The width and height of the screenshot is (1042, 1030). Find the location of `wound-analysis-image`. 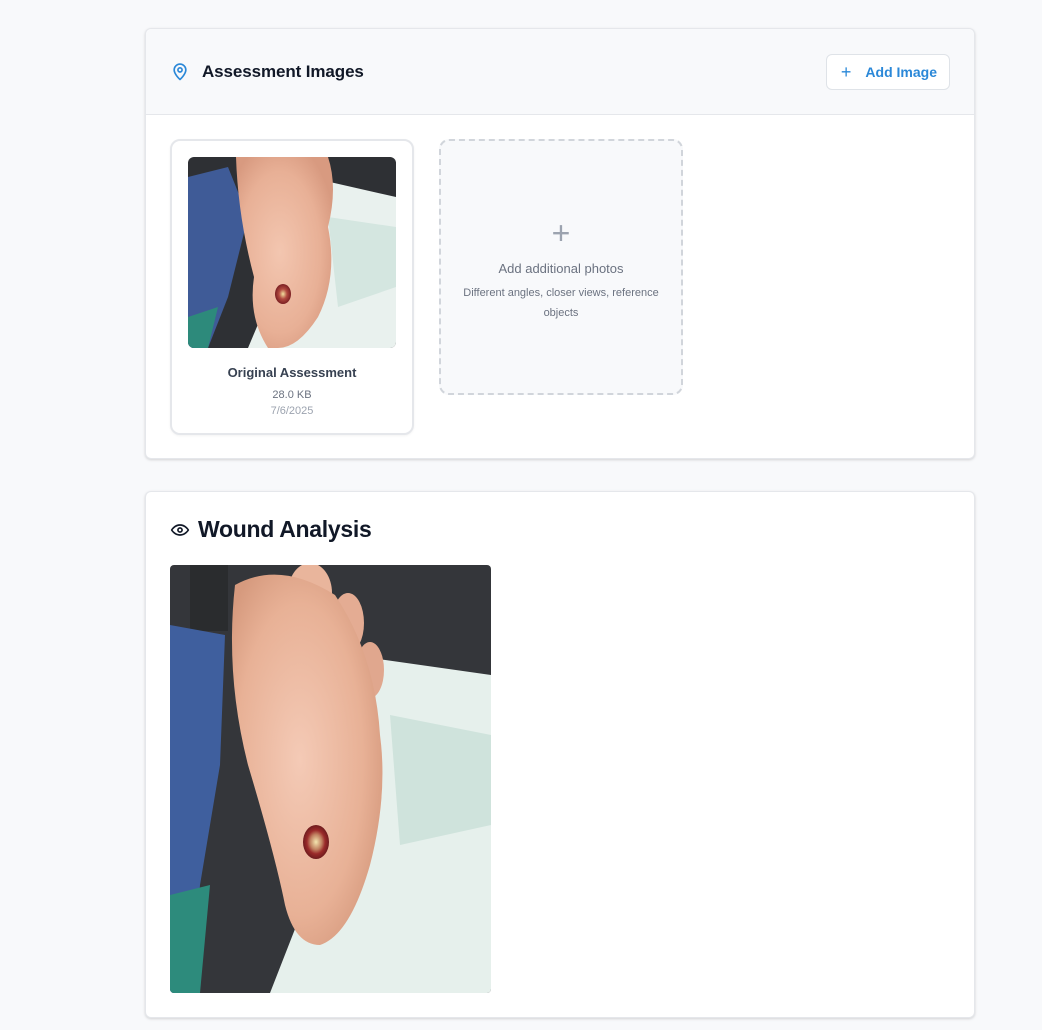

wound-analysis-image is located at coordinates (330, 779).